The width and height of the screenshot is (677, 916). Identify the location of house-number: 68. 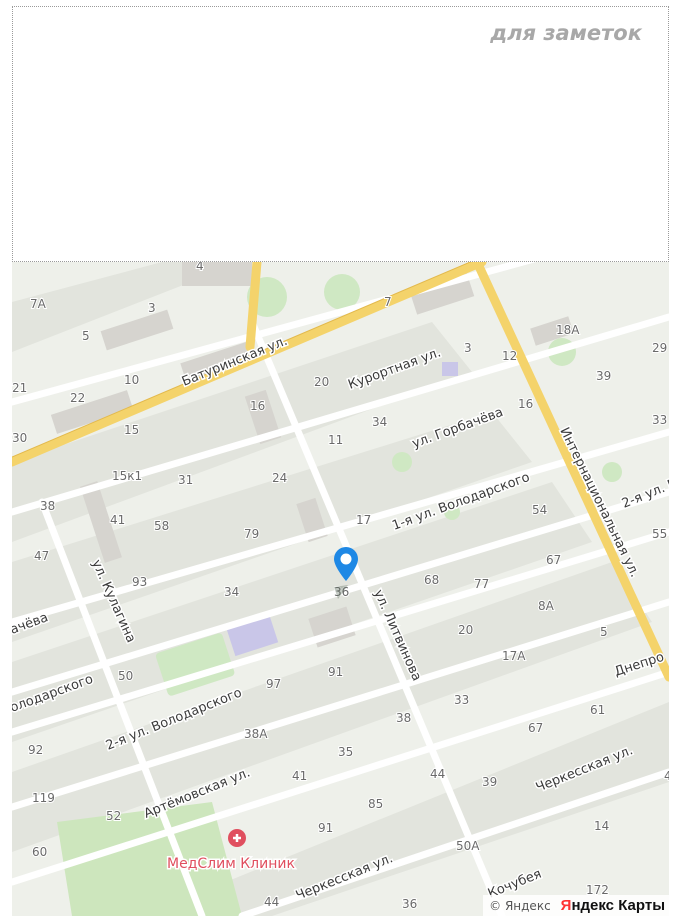
(431, 580).